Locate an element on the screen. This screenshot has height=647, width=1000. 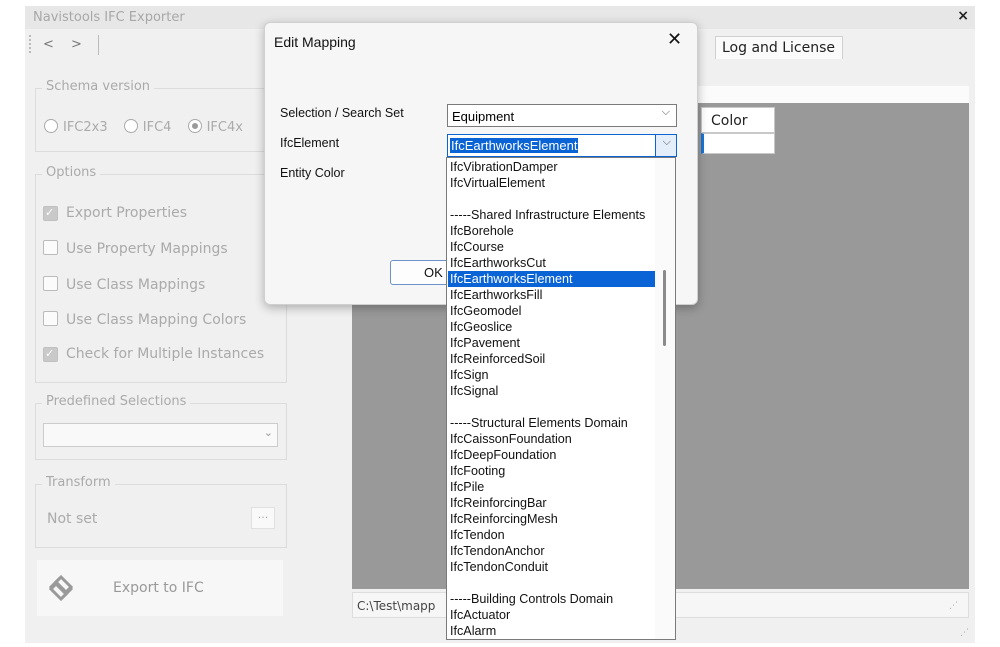
dropdown-item: IfcCourse is located at coordinates (552, 247).